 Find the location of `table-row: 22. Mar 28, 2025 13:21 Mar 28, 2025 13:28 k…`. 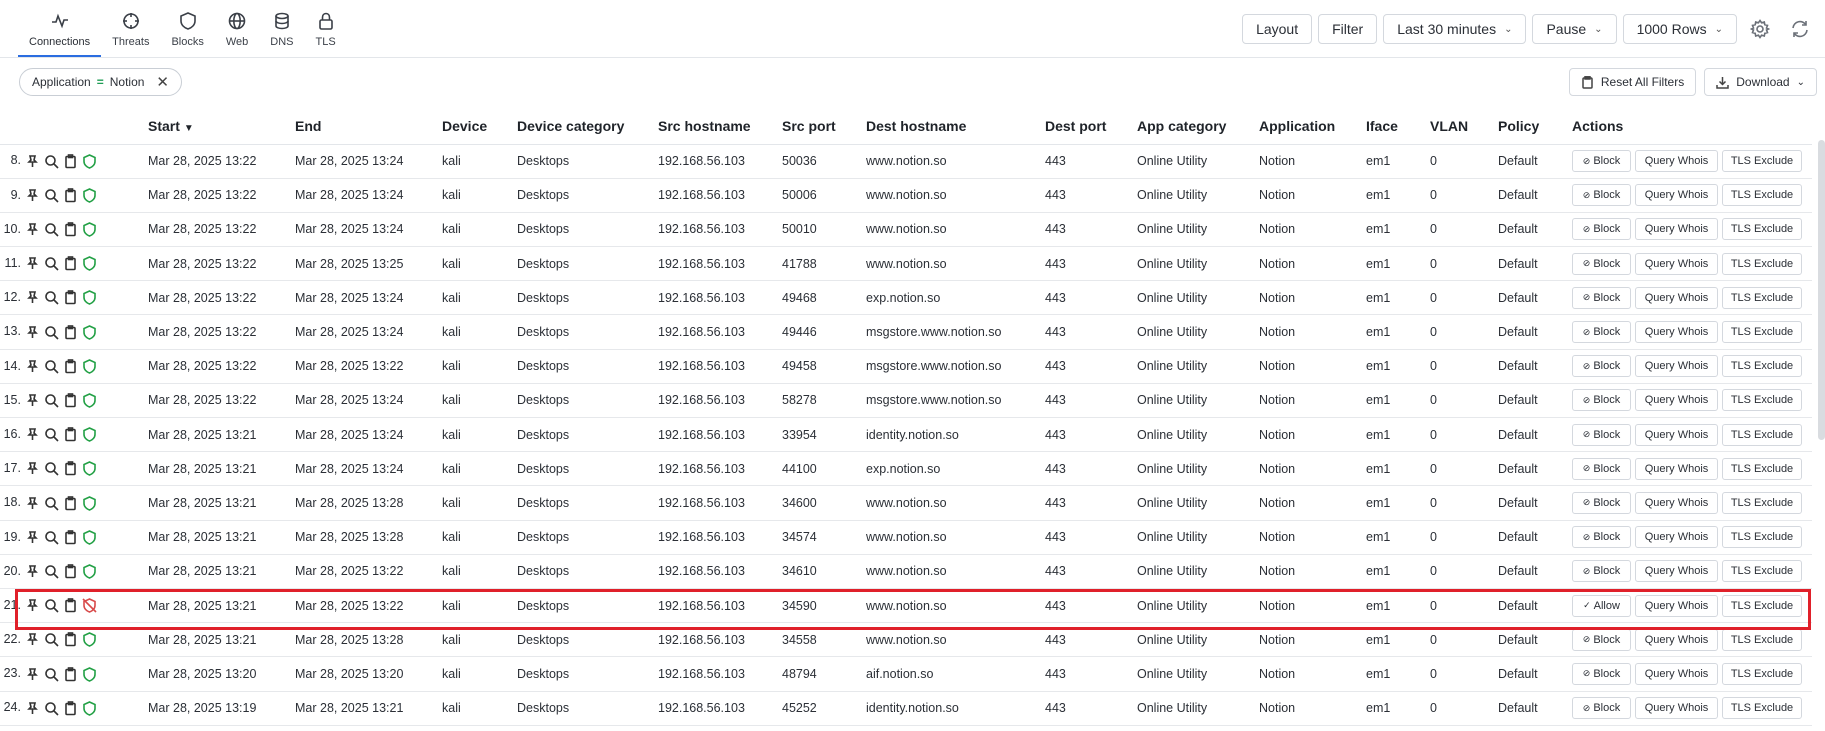

table-row: 22. Mar 28, 2025 13:21 Mar 28, 2025 13:28 k… is located at coordinates (906, 640).